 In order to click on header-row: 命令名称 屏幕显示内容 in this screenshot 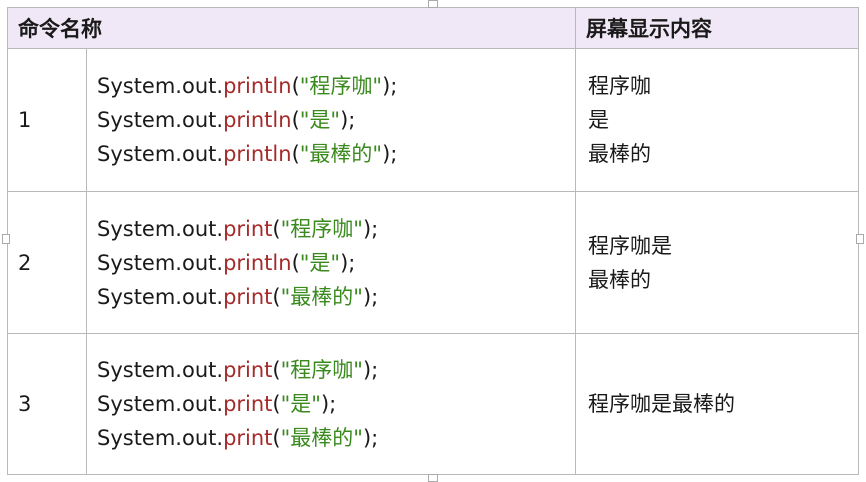, I will do `click(433, 28)`.